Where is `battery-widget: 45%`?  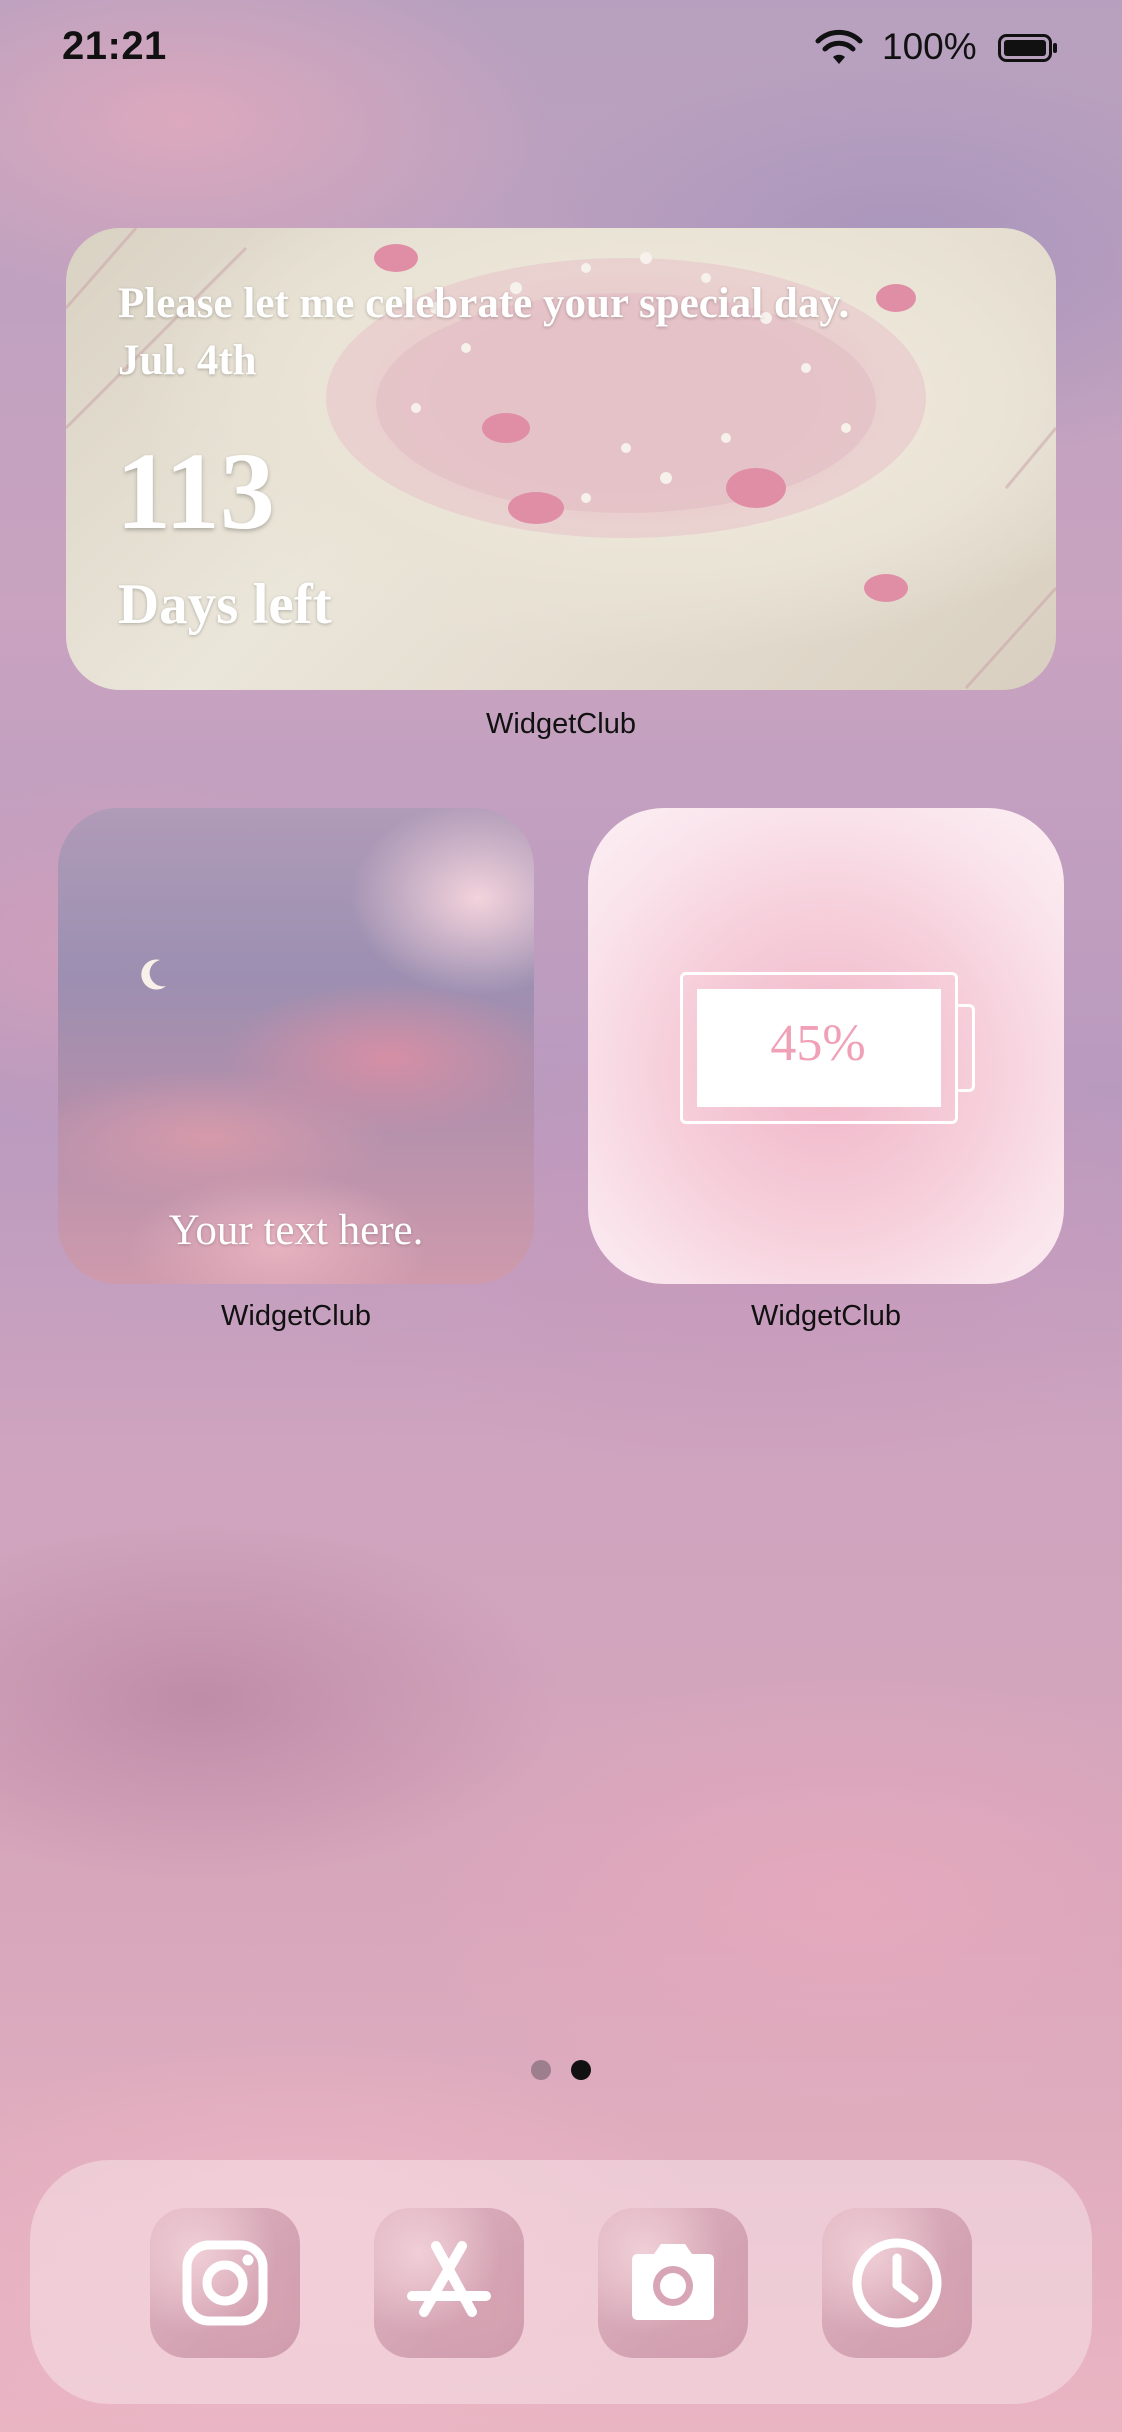
battery-widget: 45% is located at coordinates (826, 1046).